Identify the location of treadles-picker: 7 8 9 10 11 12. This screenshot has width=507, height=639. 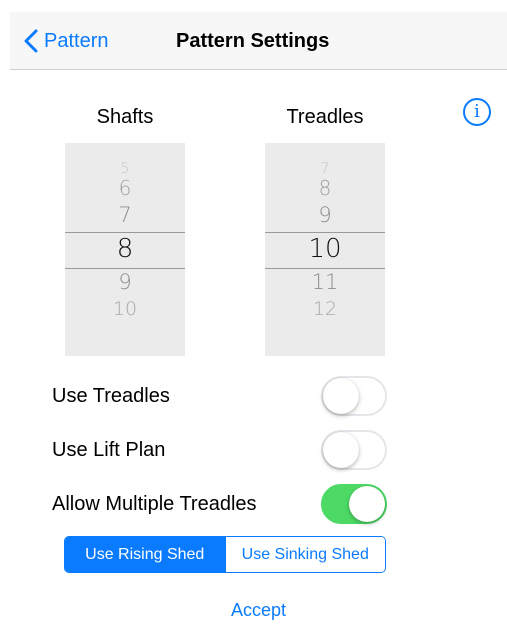
(325, 249).